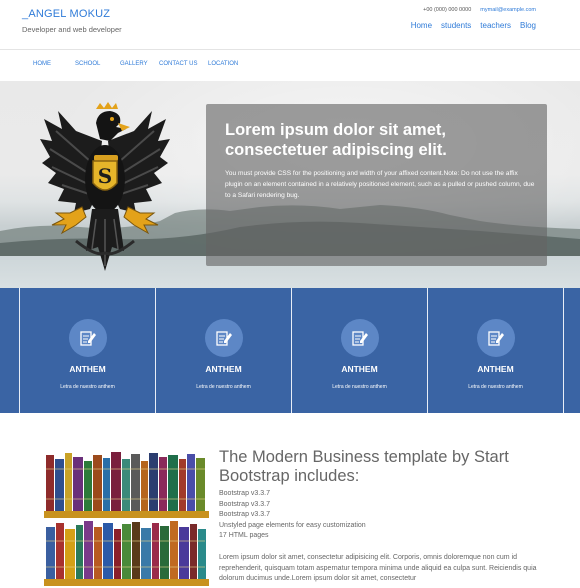 The height and width of the screenshot is (588, 580). What do you see at coordinates (508, 10) in the screenshot?
I see `email-link: mymail@example.com` at bounding box center [508, 10].